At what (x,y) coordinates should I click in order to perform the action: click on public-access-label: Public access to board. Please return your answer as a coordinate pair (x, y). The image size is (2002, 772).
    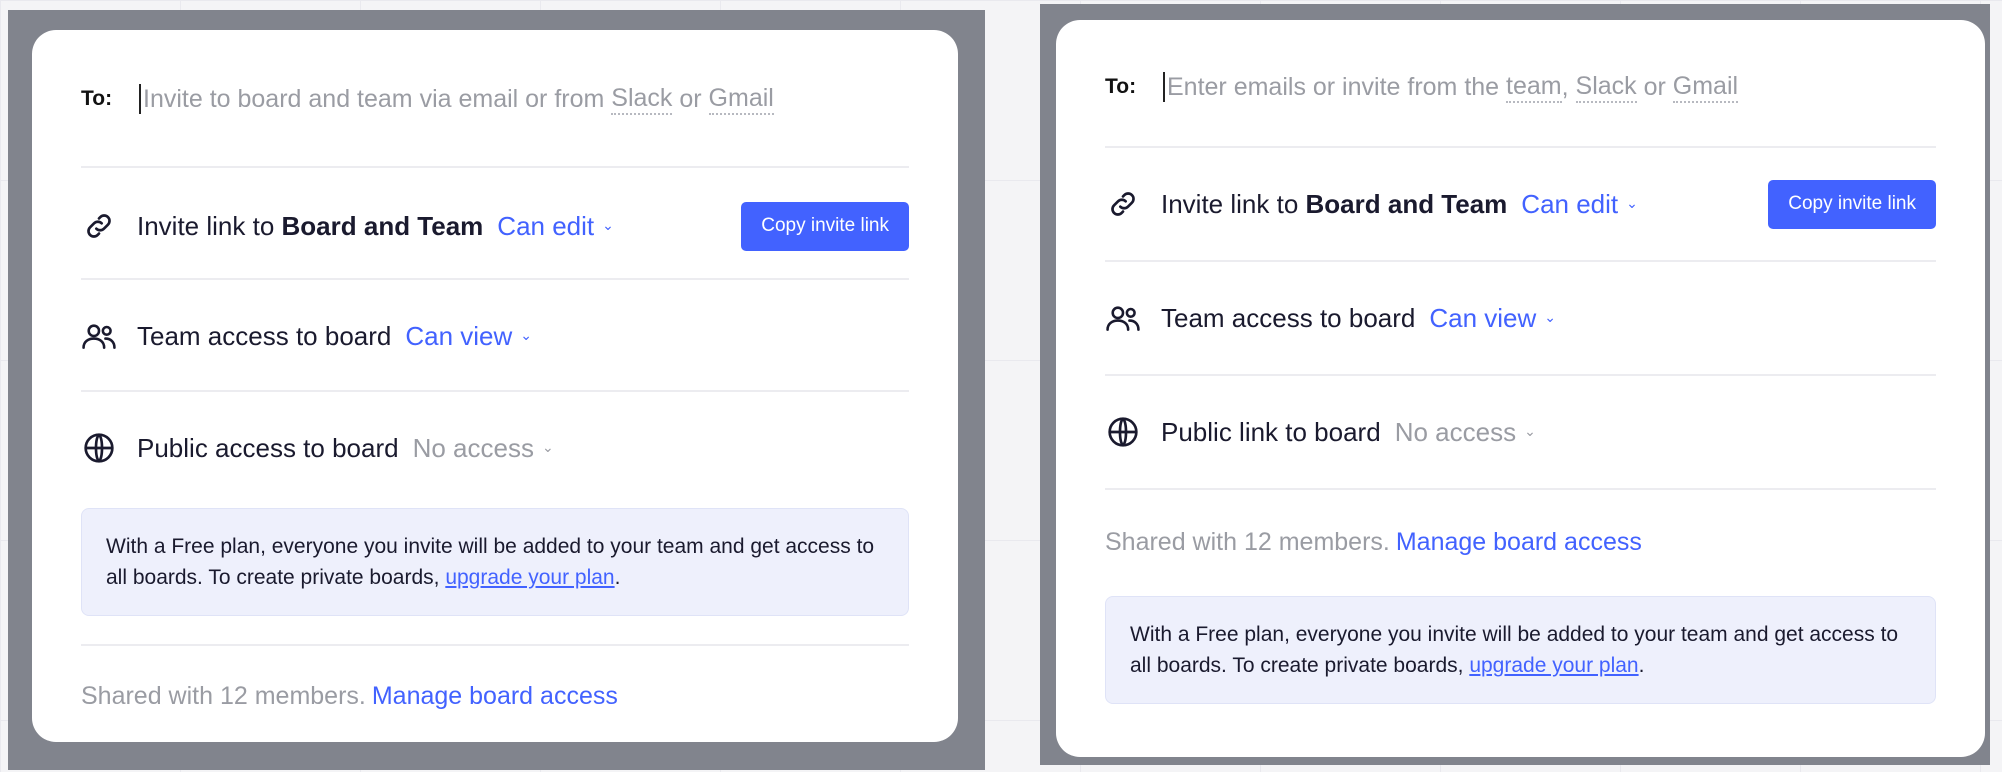
    Looking at the image, I should click on (268, 447).